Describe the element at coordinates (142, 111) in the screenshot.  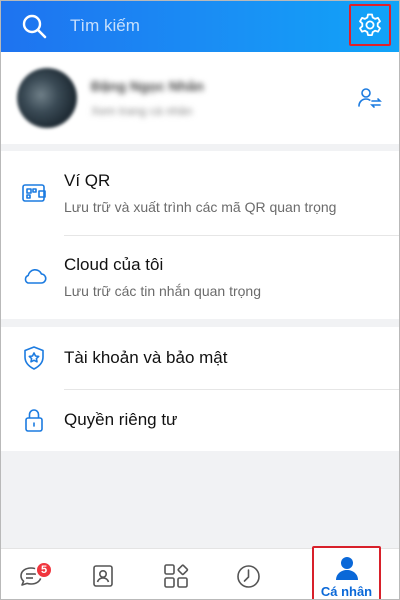
I see `profile-subtitle: Xem trang cá nhân` at that location.